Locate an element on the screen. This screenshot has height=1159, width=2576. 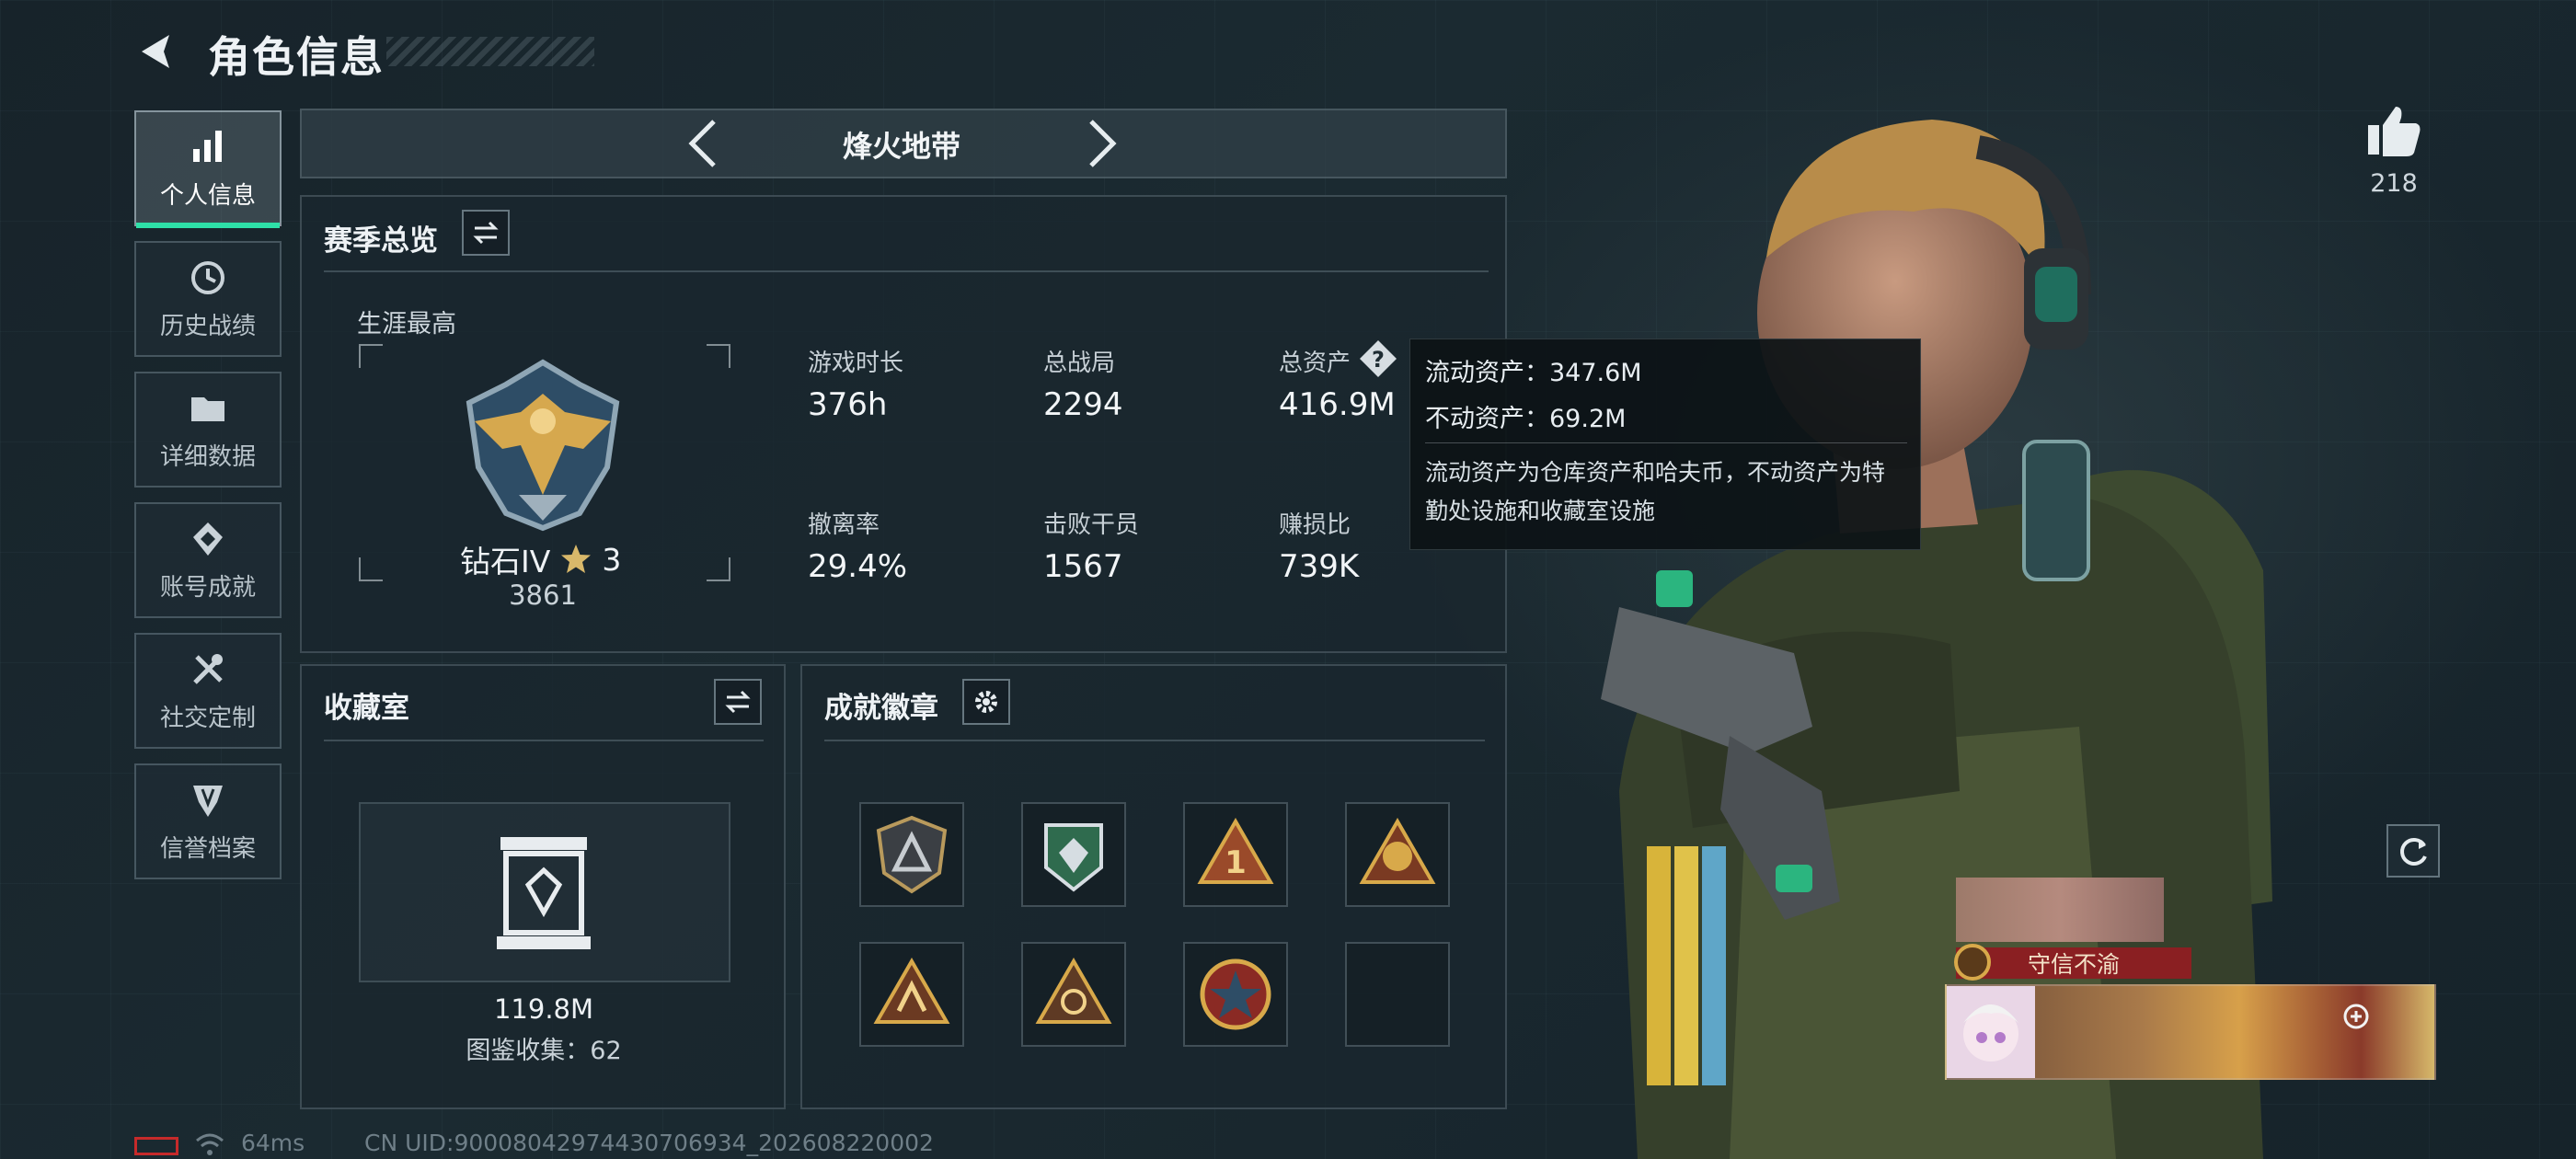
shield-badge-icon is located at coordinates (912, 854).